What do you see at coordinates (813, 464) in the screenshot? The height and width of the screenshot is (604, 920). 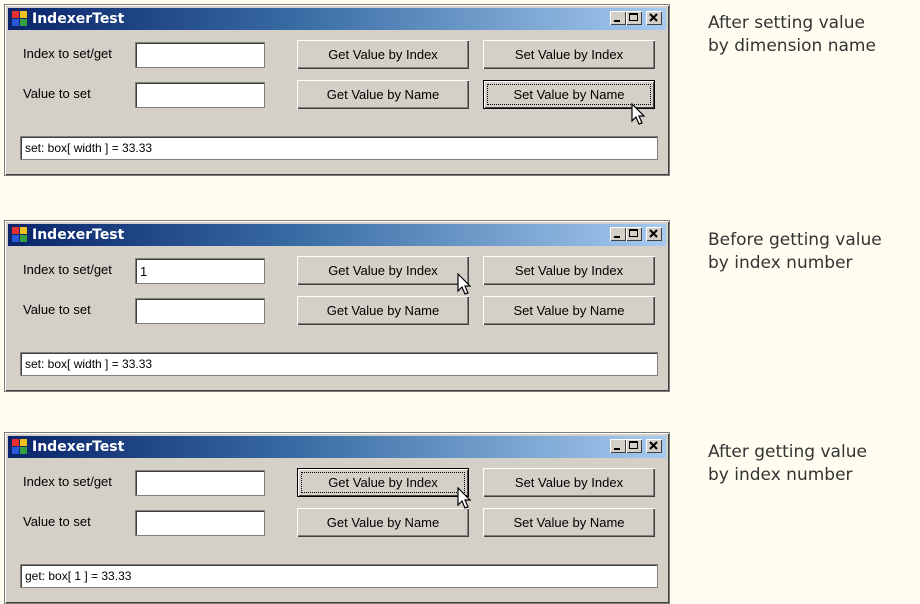 I see `caption-3: After getting value by index number` at bounding box center [813, 464].